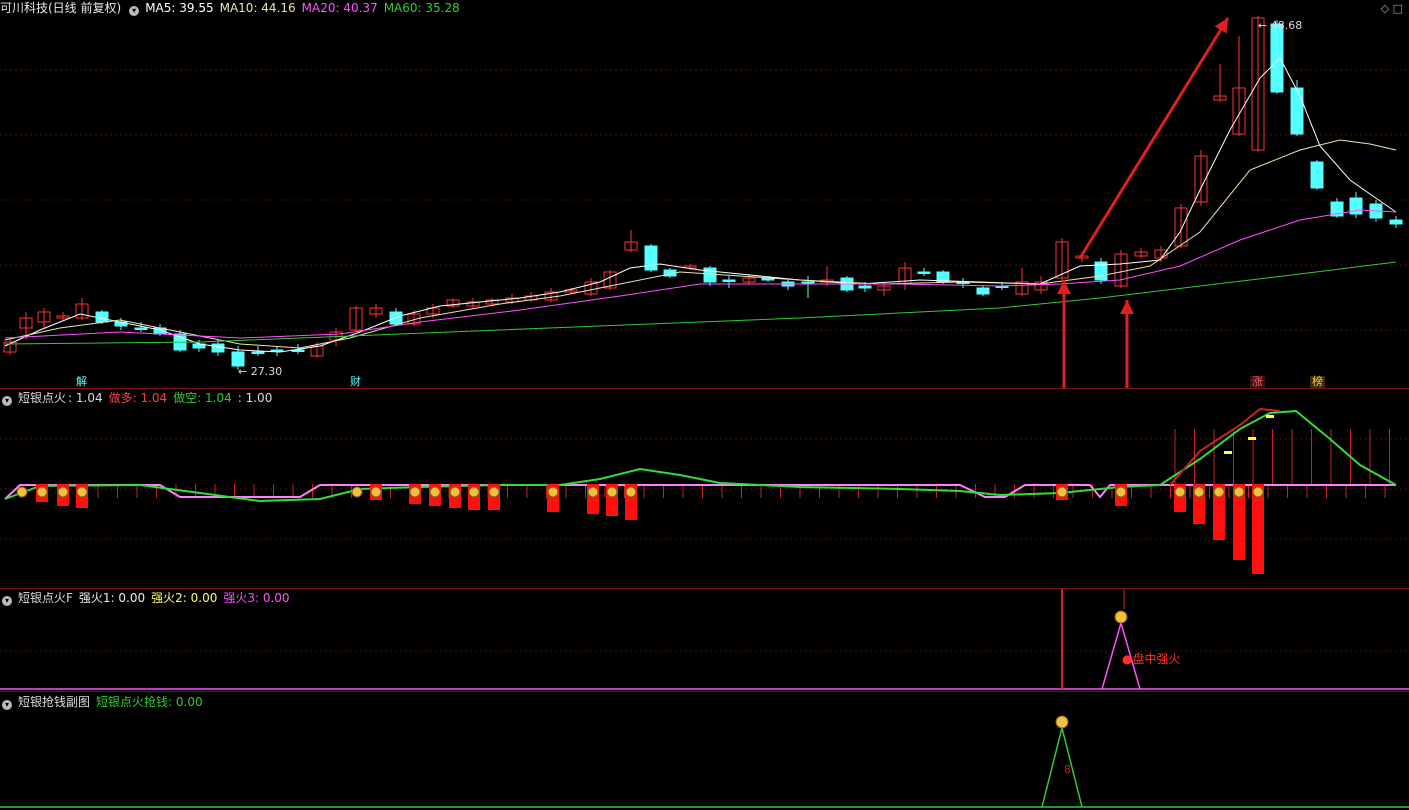 This screenshot has height=810, width=1409. I want to click on grab-money-annotation: 8, so click(1067, 769).